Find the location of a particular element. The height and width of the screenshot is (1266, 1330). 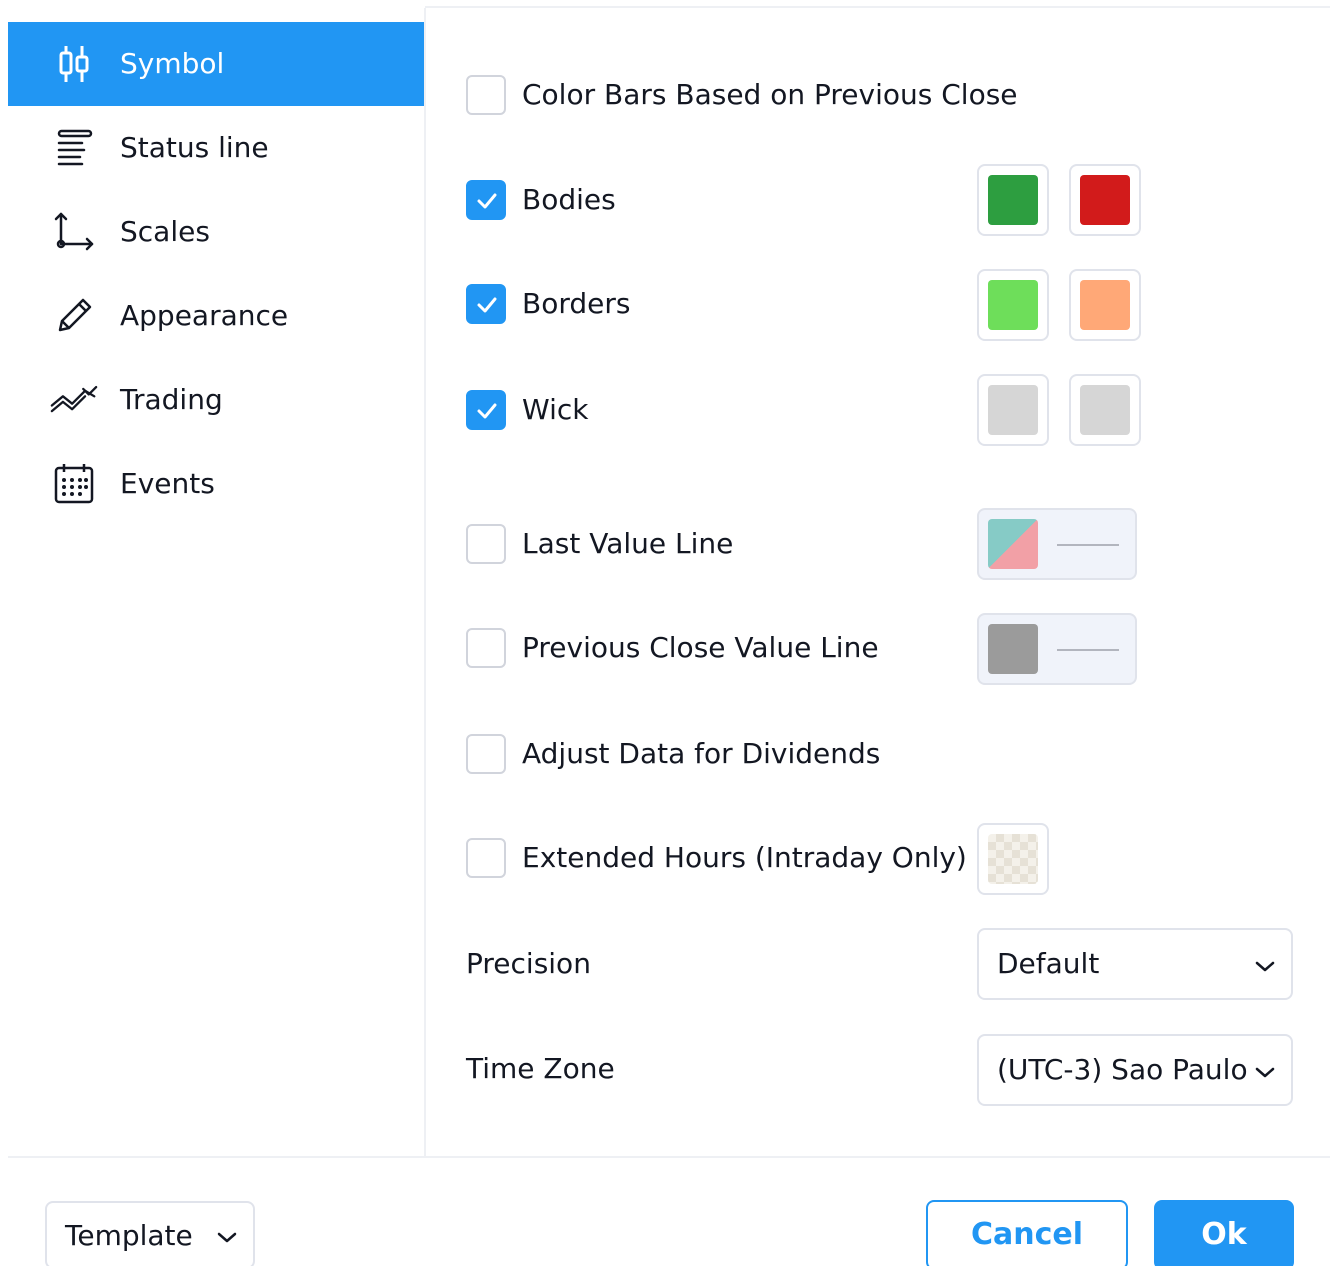

extended-hours-label: Extended Hours (Intraday Only) is located at coordinates (744, 857).